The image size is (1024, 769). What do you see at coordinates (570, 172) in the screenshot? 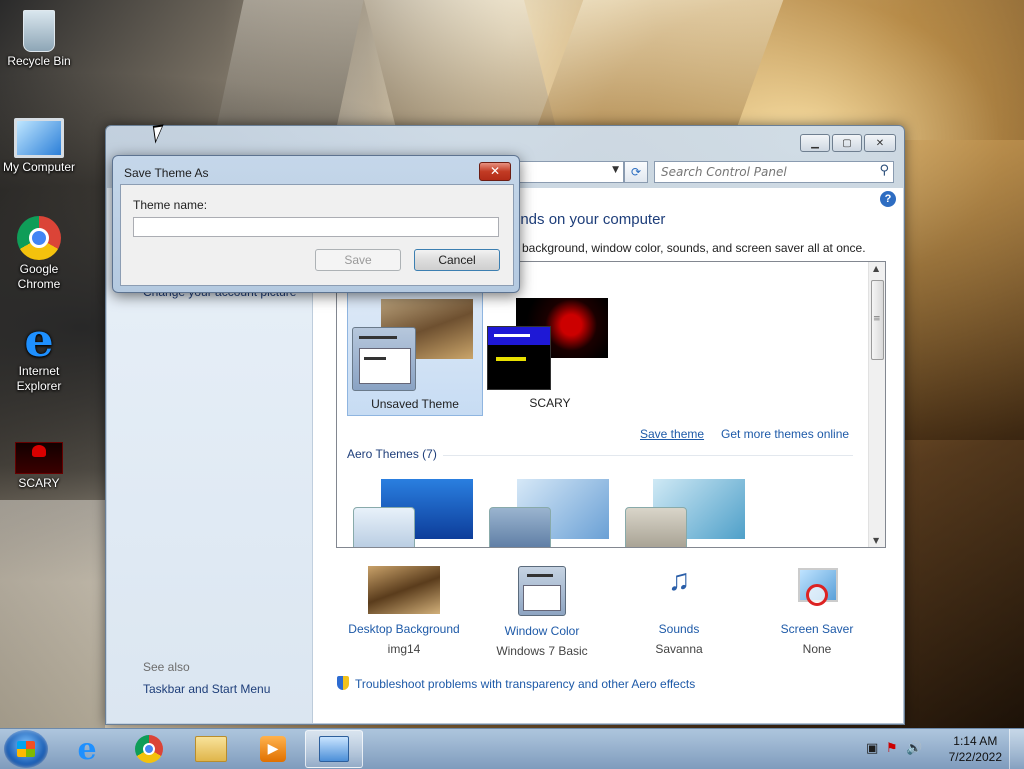
I see `address-bar: ▼` at bounding box center [570, 172].